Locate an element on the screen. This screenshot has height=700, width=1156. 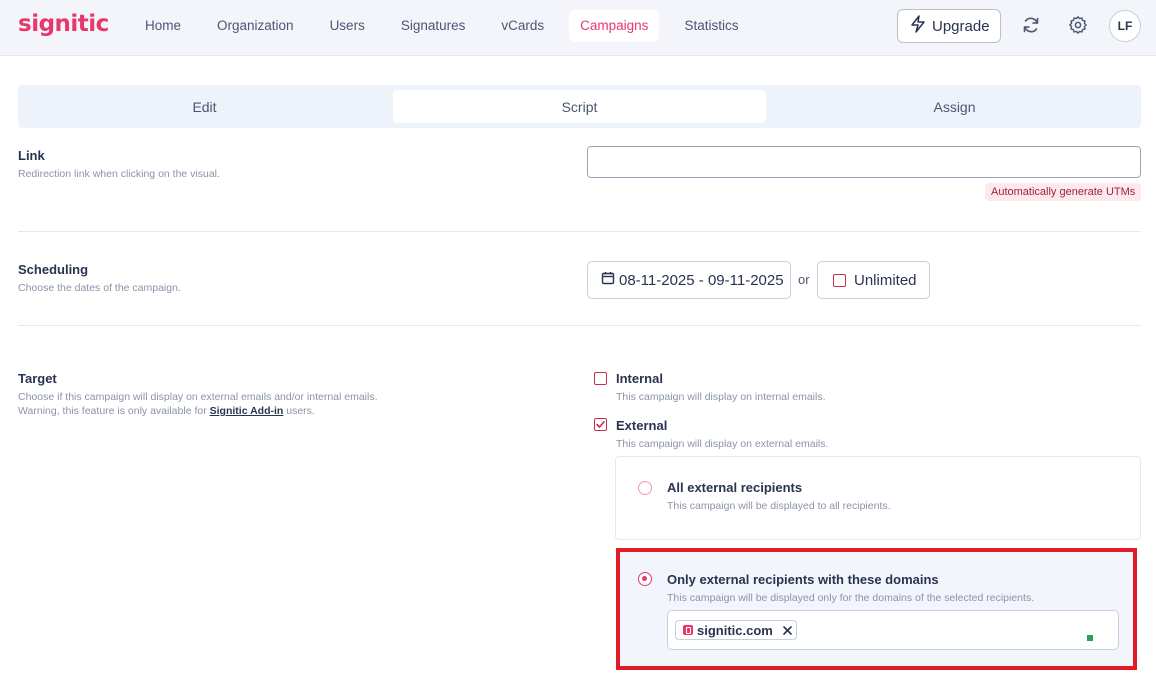
checkmark-icon is located at coordinates (600, 424).